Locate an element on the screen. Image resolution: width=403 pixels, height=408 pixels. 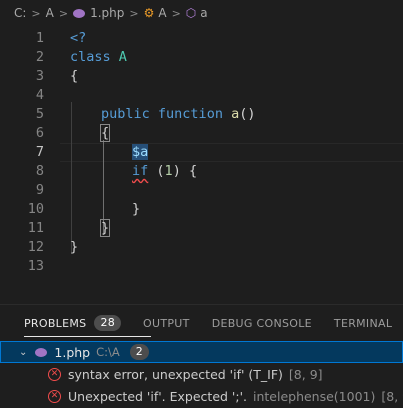
selected-token: $a is located at coordinates (140, 152).